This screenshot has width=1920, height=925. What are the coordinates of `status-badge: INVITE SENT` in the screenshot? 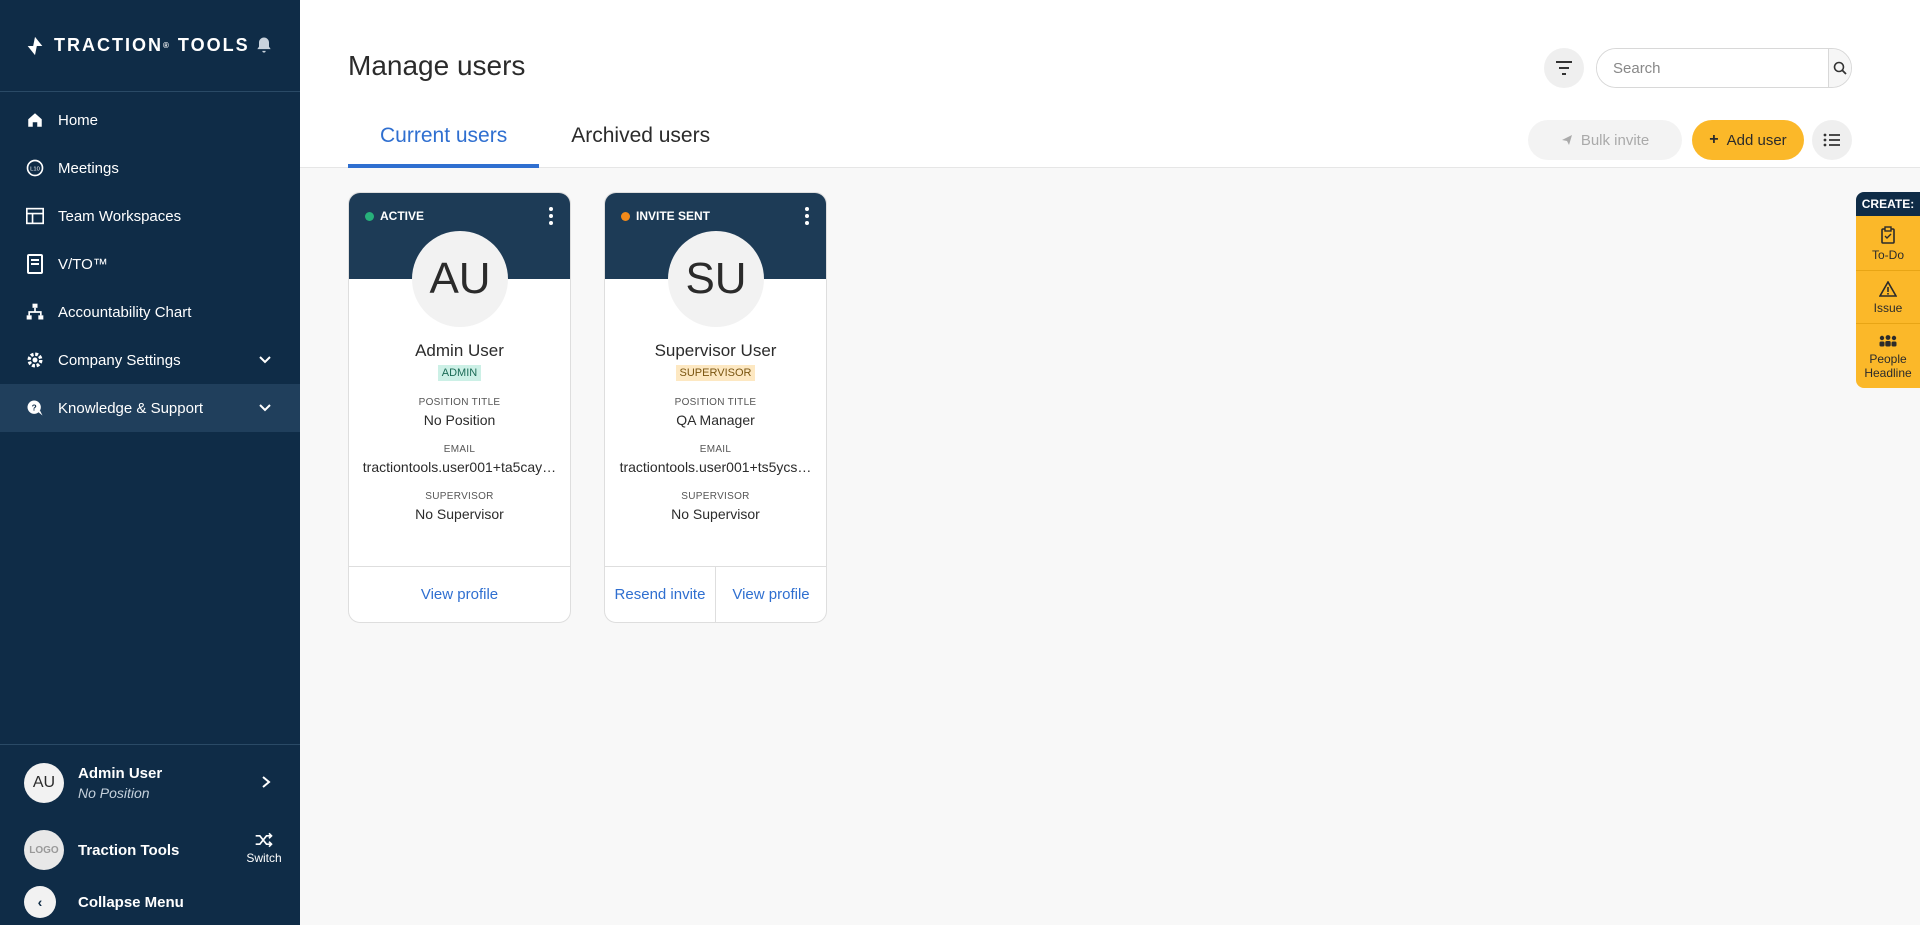 It's located at (665, 216).